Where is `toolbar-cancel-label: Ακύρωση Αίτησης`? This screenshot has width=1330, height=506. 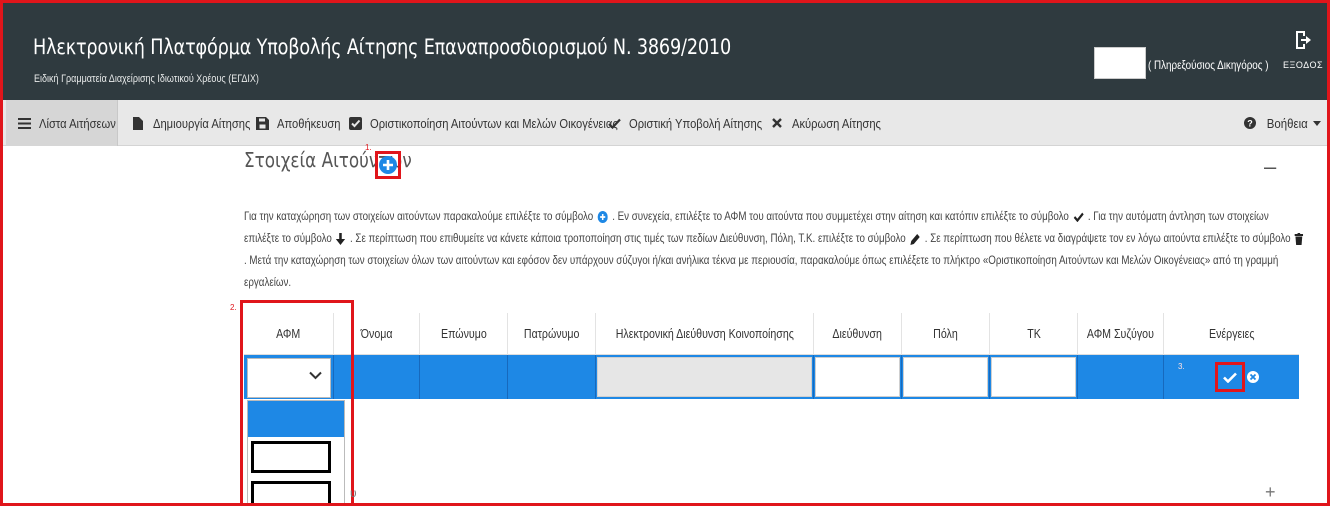 toolbar-cancel-label: Ακύρωση Αίτησης is located at coordinates (836, 123).